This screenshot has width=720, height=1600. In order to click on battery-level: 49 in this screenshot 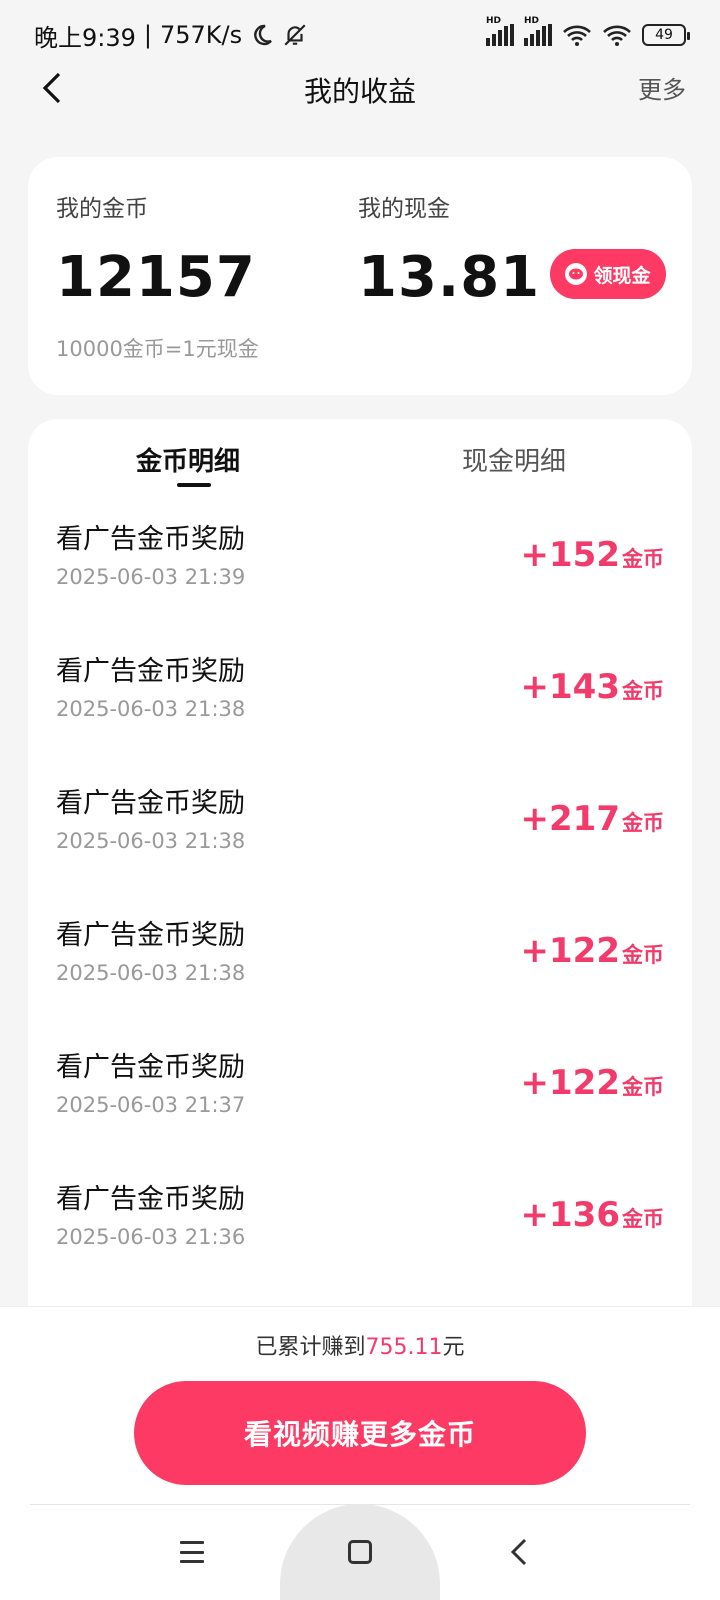, I will do `click(664, 35)`.